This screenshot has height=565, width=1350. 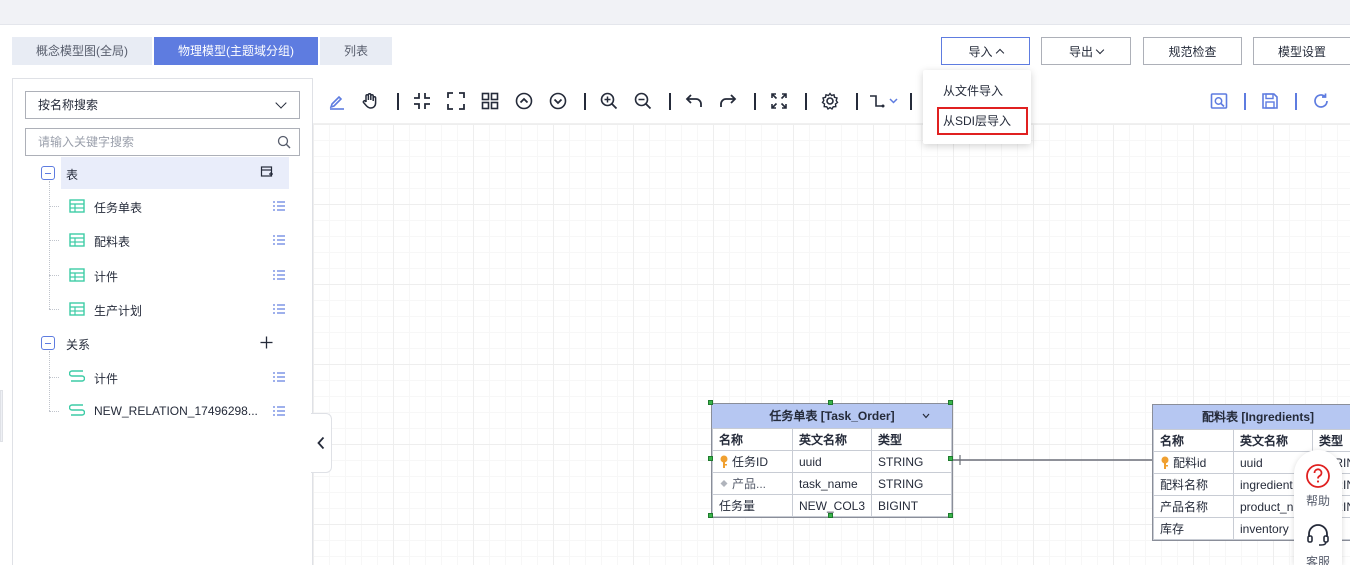 I want to click on side-tab, so click(x=1, y=416).